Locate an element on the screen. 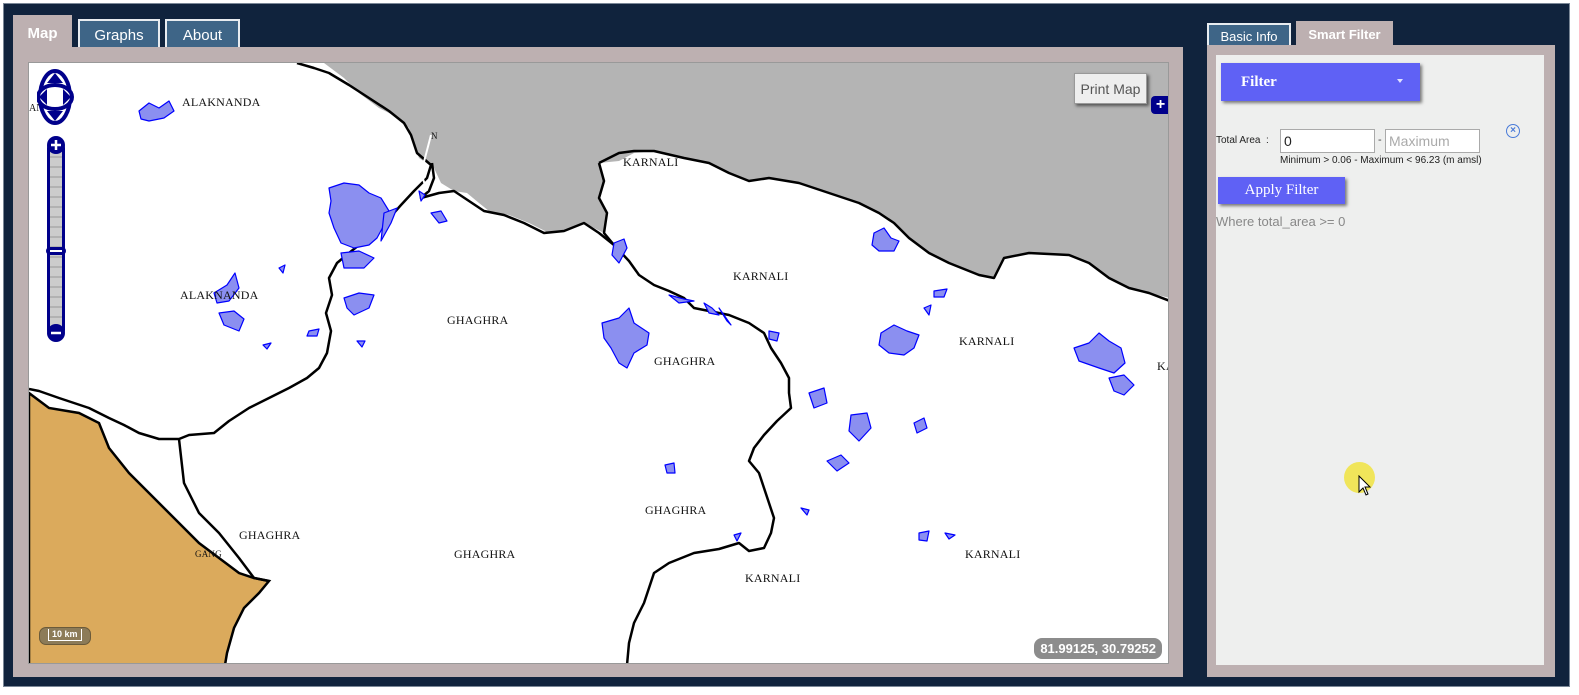 The width and height of the screenshot is (1579, 695). zoom-slider is located at coordinates (56, 239).